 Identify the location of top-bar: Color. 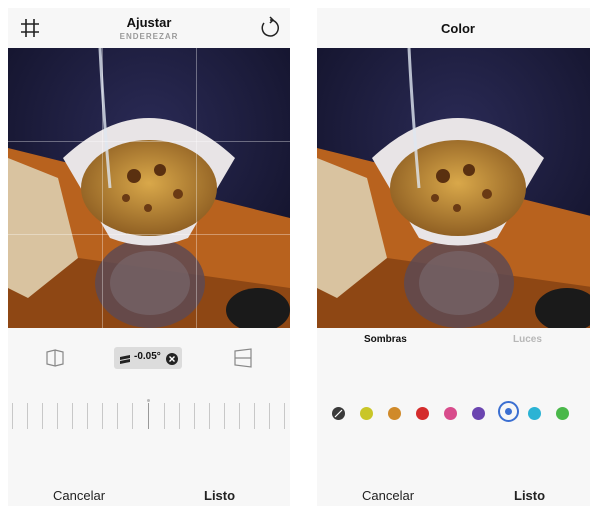
(453, 28).